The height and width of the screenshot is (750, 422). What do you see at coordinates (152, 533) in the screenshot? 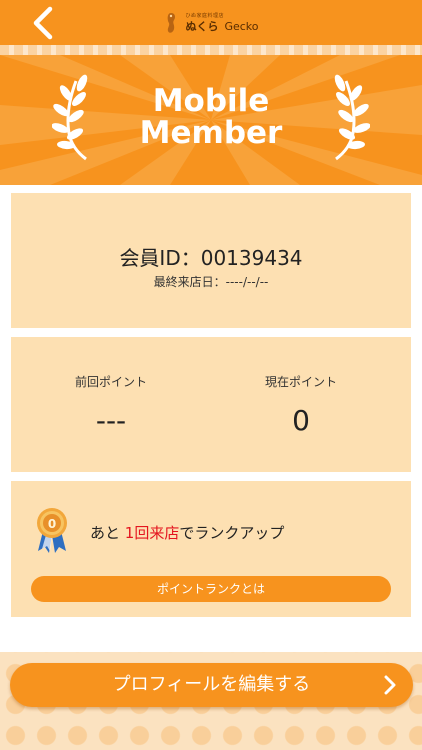
I see `rank-msg-visits: 1回来店` at bounding box center [152, 533].